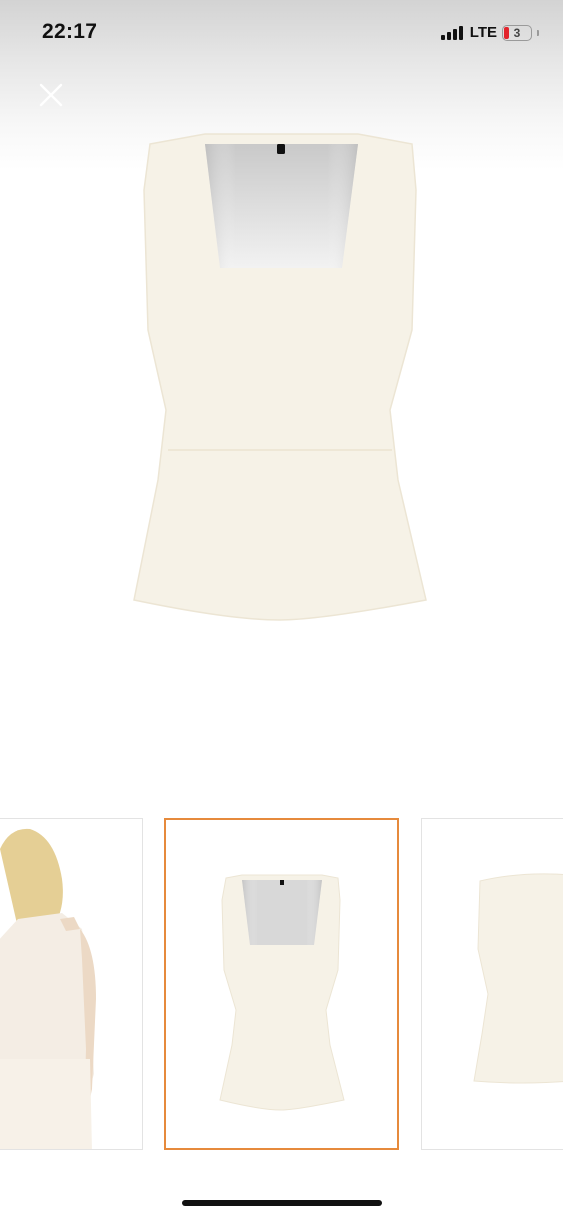 This screenshot has height=1218, width=563. I want to click on tank-top-front-thumbnail-image, so click(281, 984).